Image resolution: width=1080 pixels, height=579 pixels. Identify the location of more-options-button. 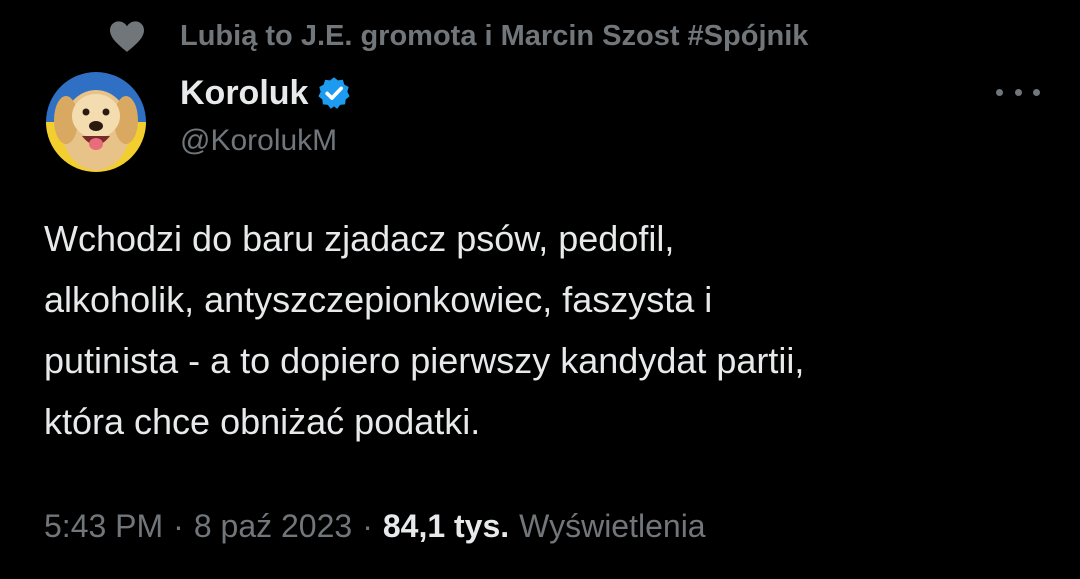
(1018, 92).